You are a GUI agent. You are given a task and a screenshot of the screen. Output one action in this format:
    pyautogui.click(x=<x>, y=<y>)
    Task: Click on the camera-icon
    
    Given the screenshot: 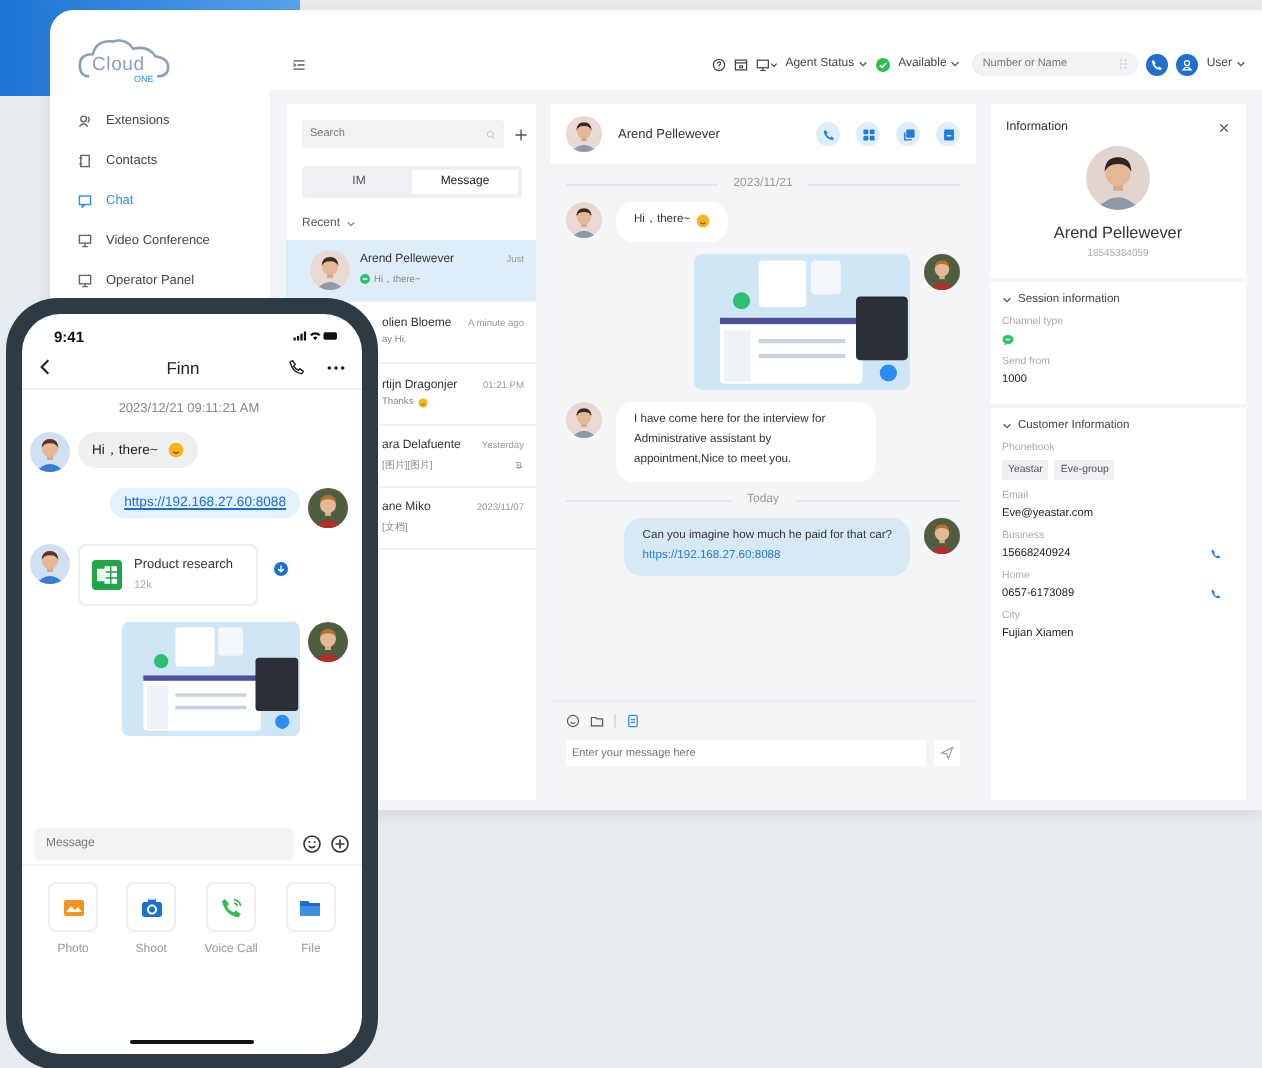 What is the action you would take?
    pyautogui.click(x=151, y=907)
    